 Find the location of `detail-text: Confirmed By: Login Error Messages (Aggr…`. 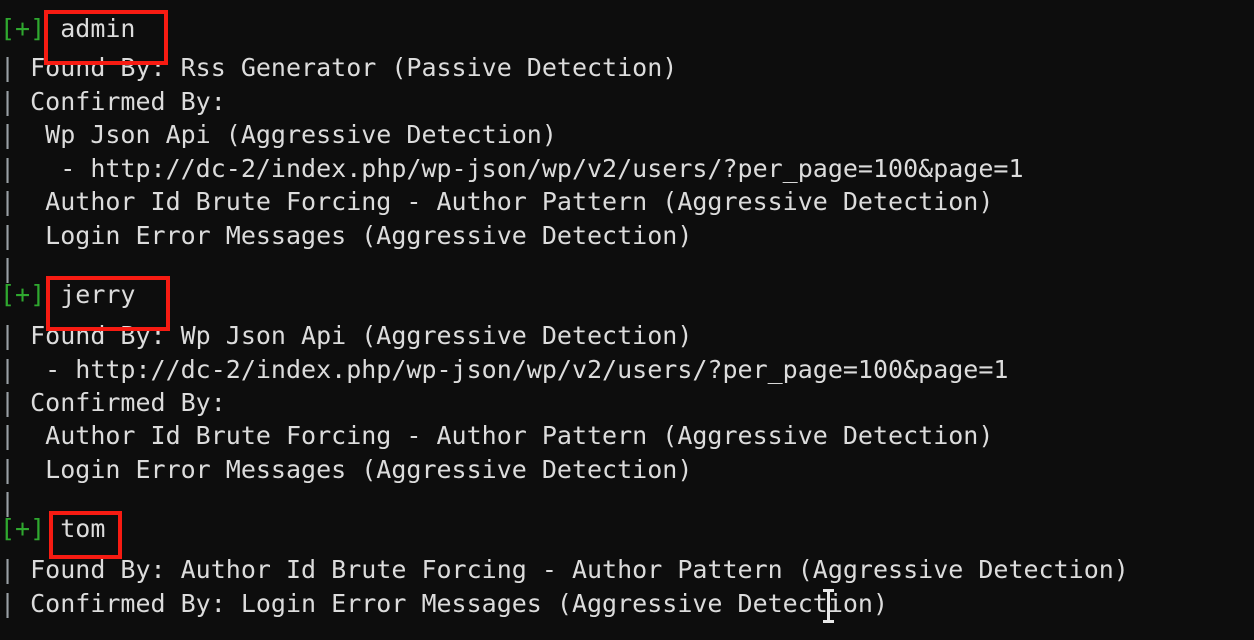

detail-text: Confirmed By: Login Error Messages (Aggr… is located at coordinates (452, 603).